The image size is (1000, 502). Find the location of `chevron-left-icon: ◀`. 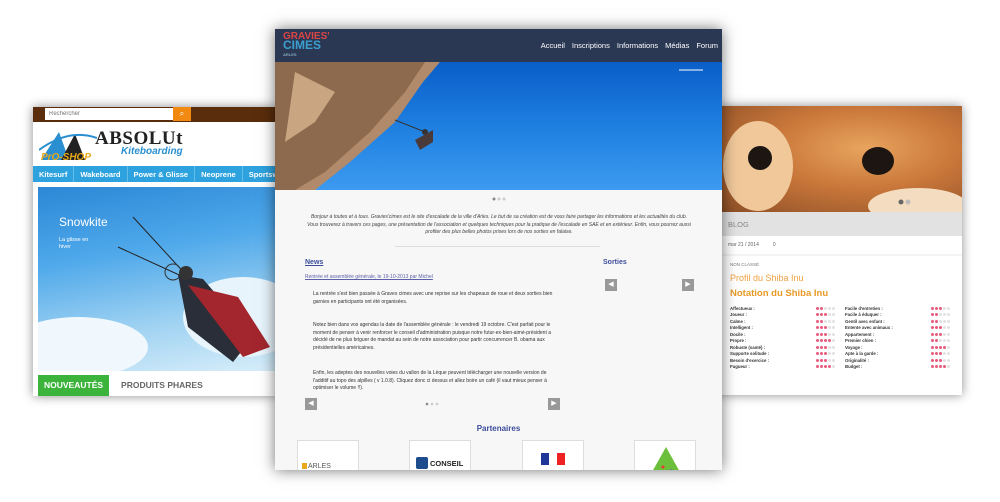

chevron-left-icon: ◀ is located at coordinates (311, 403).